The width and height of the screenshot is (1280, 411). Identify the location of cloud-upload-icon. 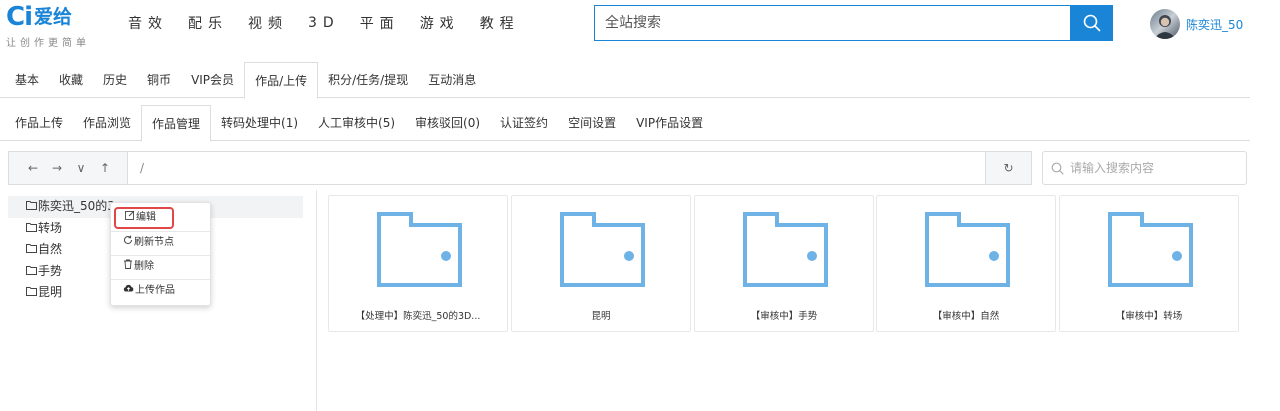
(128, 291).